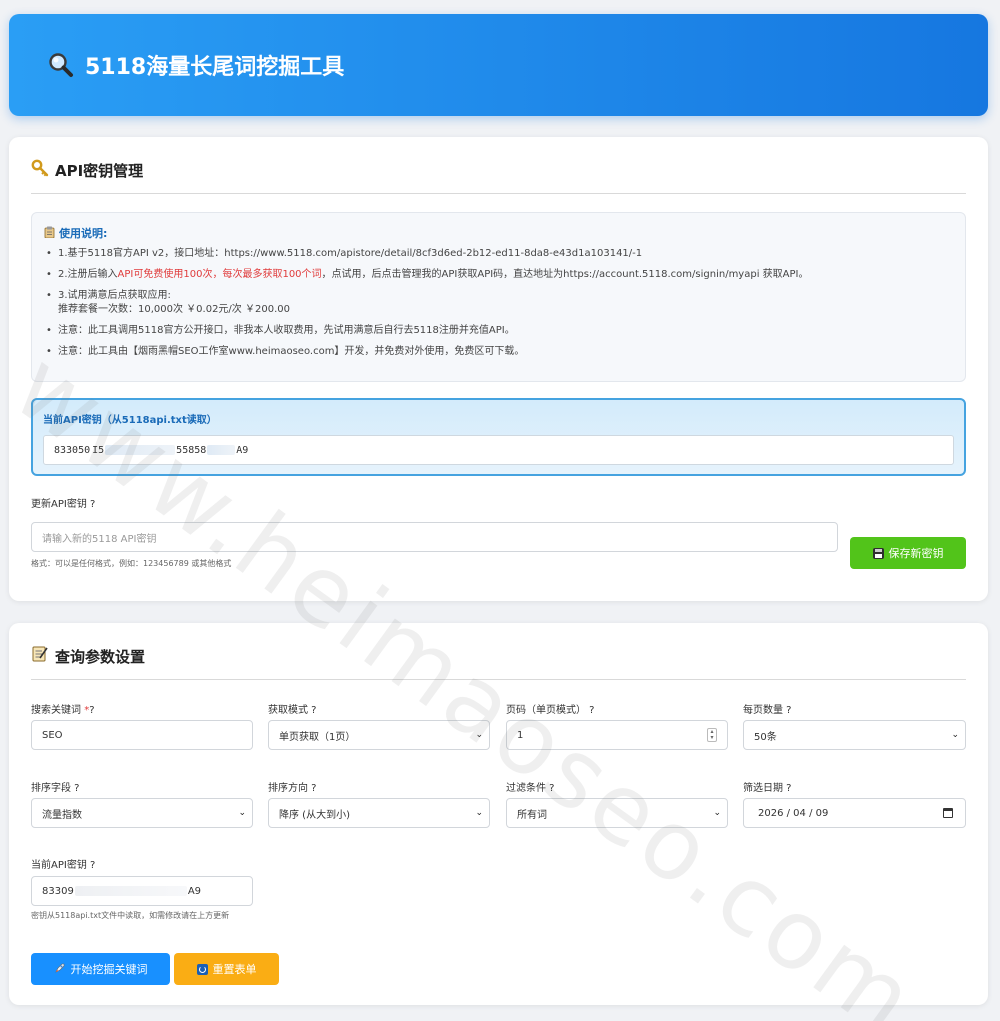  I want to click on clipboard-icon, so click(49, 233).